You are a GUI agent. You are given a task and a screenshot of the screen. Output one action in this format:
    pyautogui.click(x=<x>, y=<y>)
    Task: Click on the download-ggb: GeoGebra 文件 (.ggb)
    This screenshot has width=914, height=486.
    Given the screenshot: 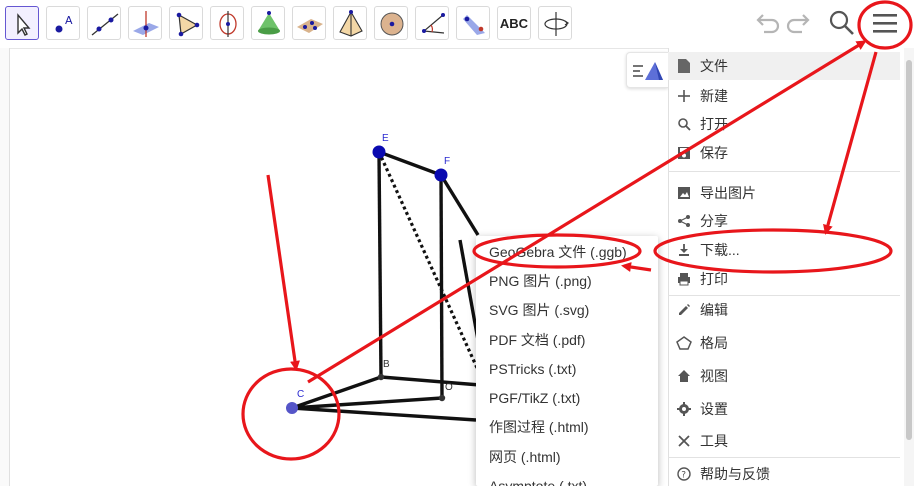 What is the action you would take?
    pyautogui.click(x=567, y=252)
    